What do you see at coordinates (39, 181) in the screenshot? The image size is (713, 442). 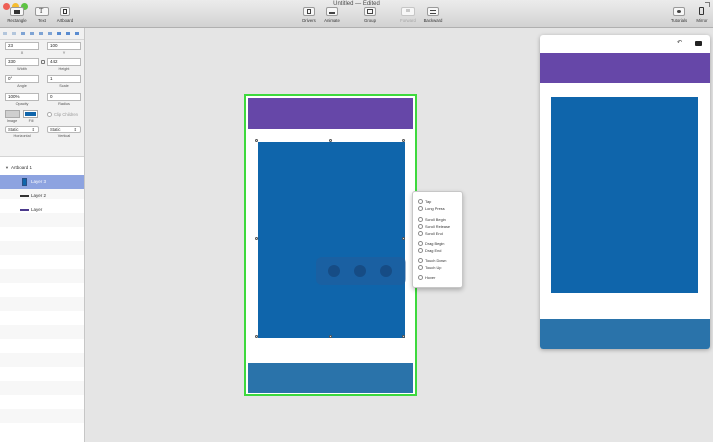 I see `layer-name: Layer 3` at bounding box center [39, 181].